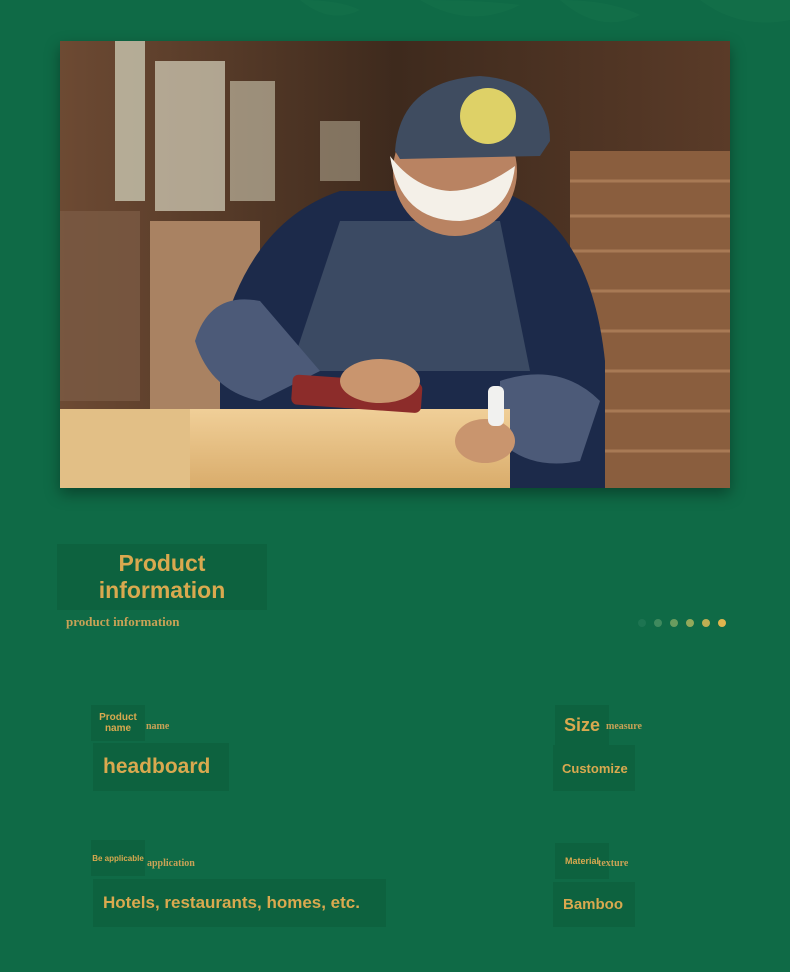 The height and width of the screenshot is (972, 790). Describe the element at coordinates (123, 621) in the screenshot. I see `section-subtitle: product information` at that location.